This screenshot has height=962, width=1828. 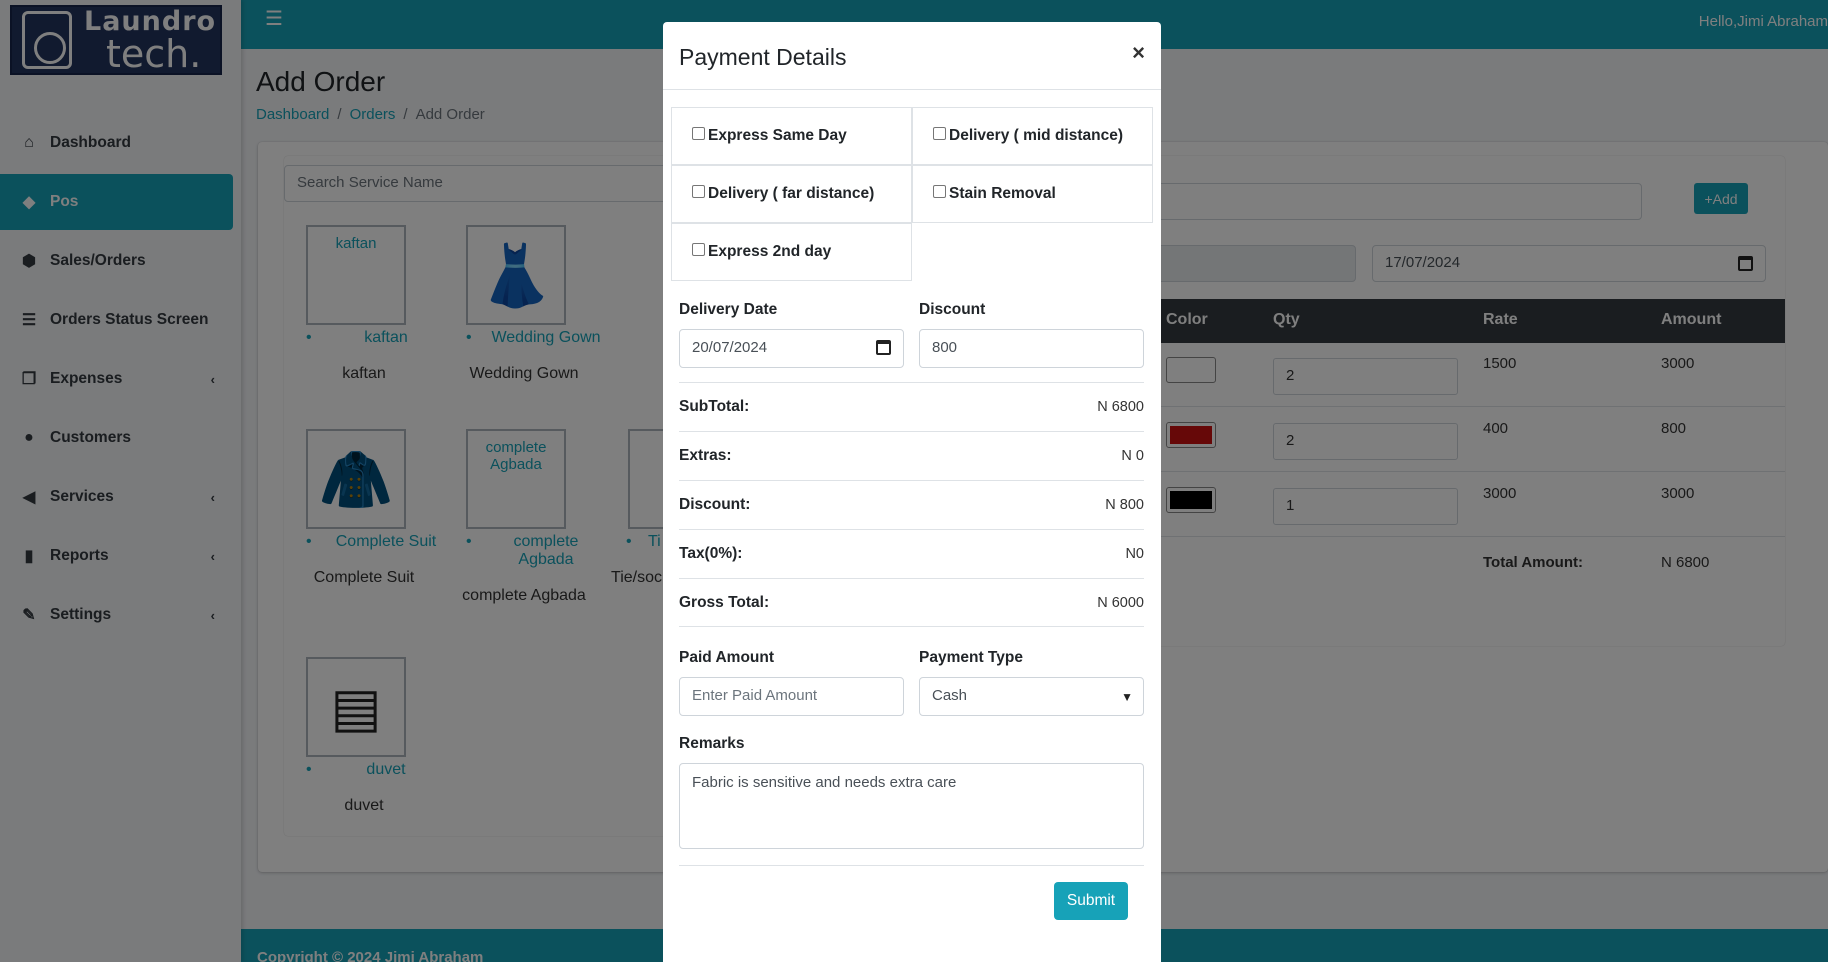 I want to click on summary-key: Tax(0%):, so click(x=711, y=553).